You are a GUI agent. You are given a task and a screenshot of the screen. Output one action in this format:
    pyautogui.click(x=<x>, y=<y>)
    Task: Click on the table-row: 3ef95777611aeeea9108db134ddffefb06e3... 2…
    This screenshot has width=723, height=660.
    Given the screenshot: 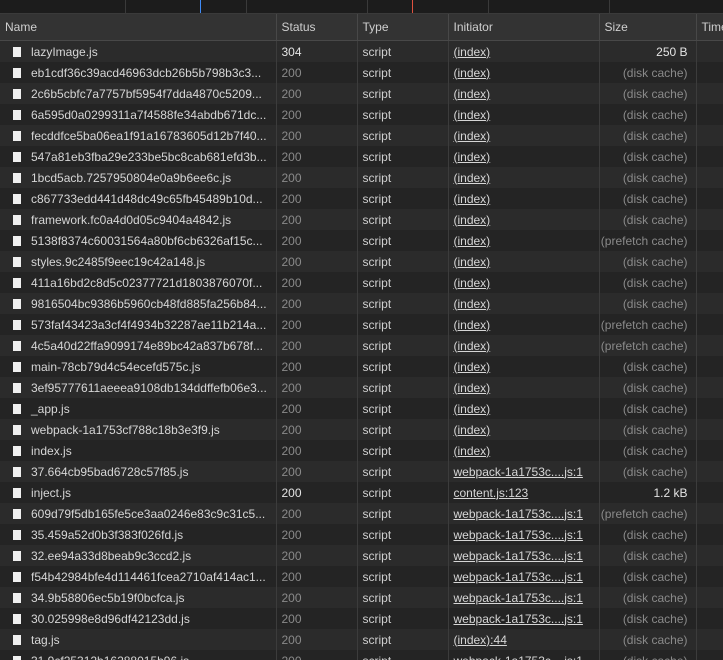 What is the action you would take?
    pyautogui.click(x=361, y=387)
    